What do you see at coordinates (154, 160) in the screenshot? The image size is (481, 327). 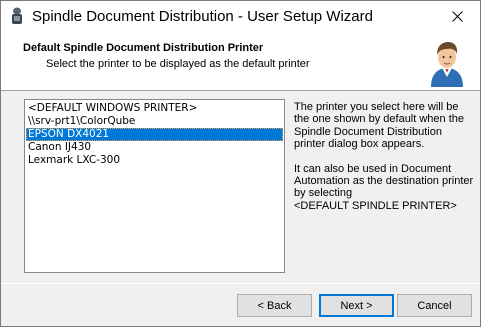 I see `printer-item-lexmark: Lexmark LXC-300` at bounding box center [154, 160].